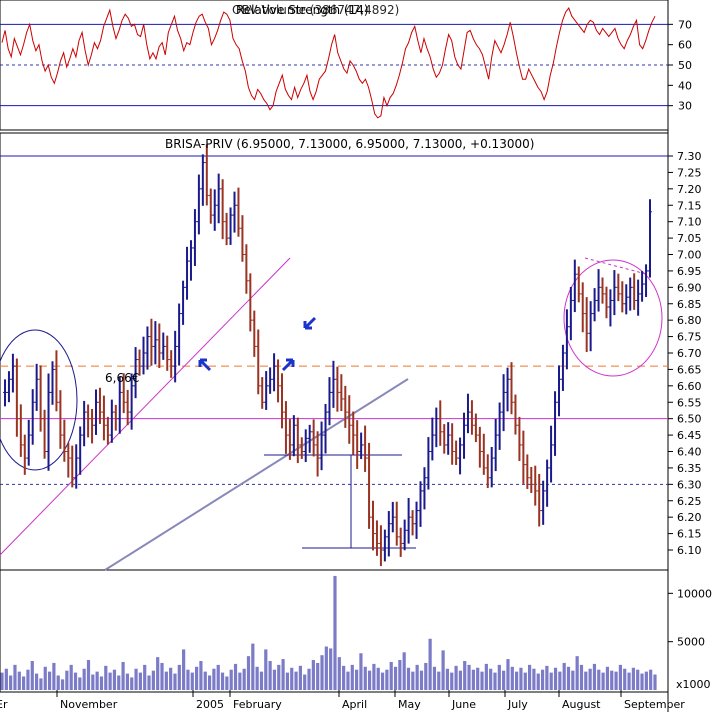  Describe the element at coordinates (685, 45) in the screenshot. I see `rsi-tick-label: 60` at that location.